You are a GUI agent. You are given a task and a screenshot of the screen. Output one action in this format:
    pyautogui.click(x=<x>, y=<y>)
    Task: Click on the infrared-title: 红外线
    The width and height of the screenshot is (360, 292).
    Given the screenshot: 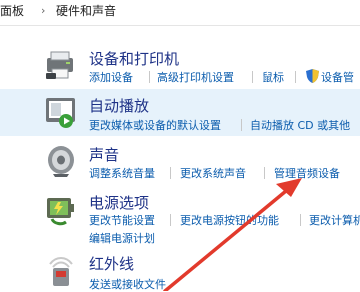 What is the action you would take?
    pyautogui.click(x=111, y=263)
    